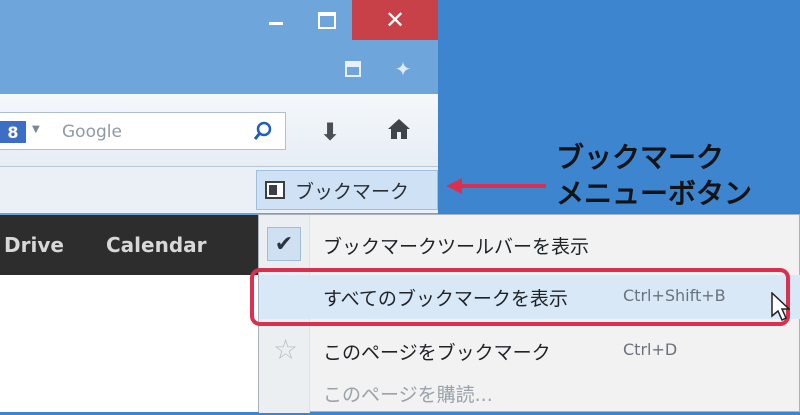  Describe the element at coordinates (330, 132) in the screenshot. I see `download-icon: ⬇` at that location.